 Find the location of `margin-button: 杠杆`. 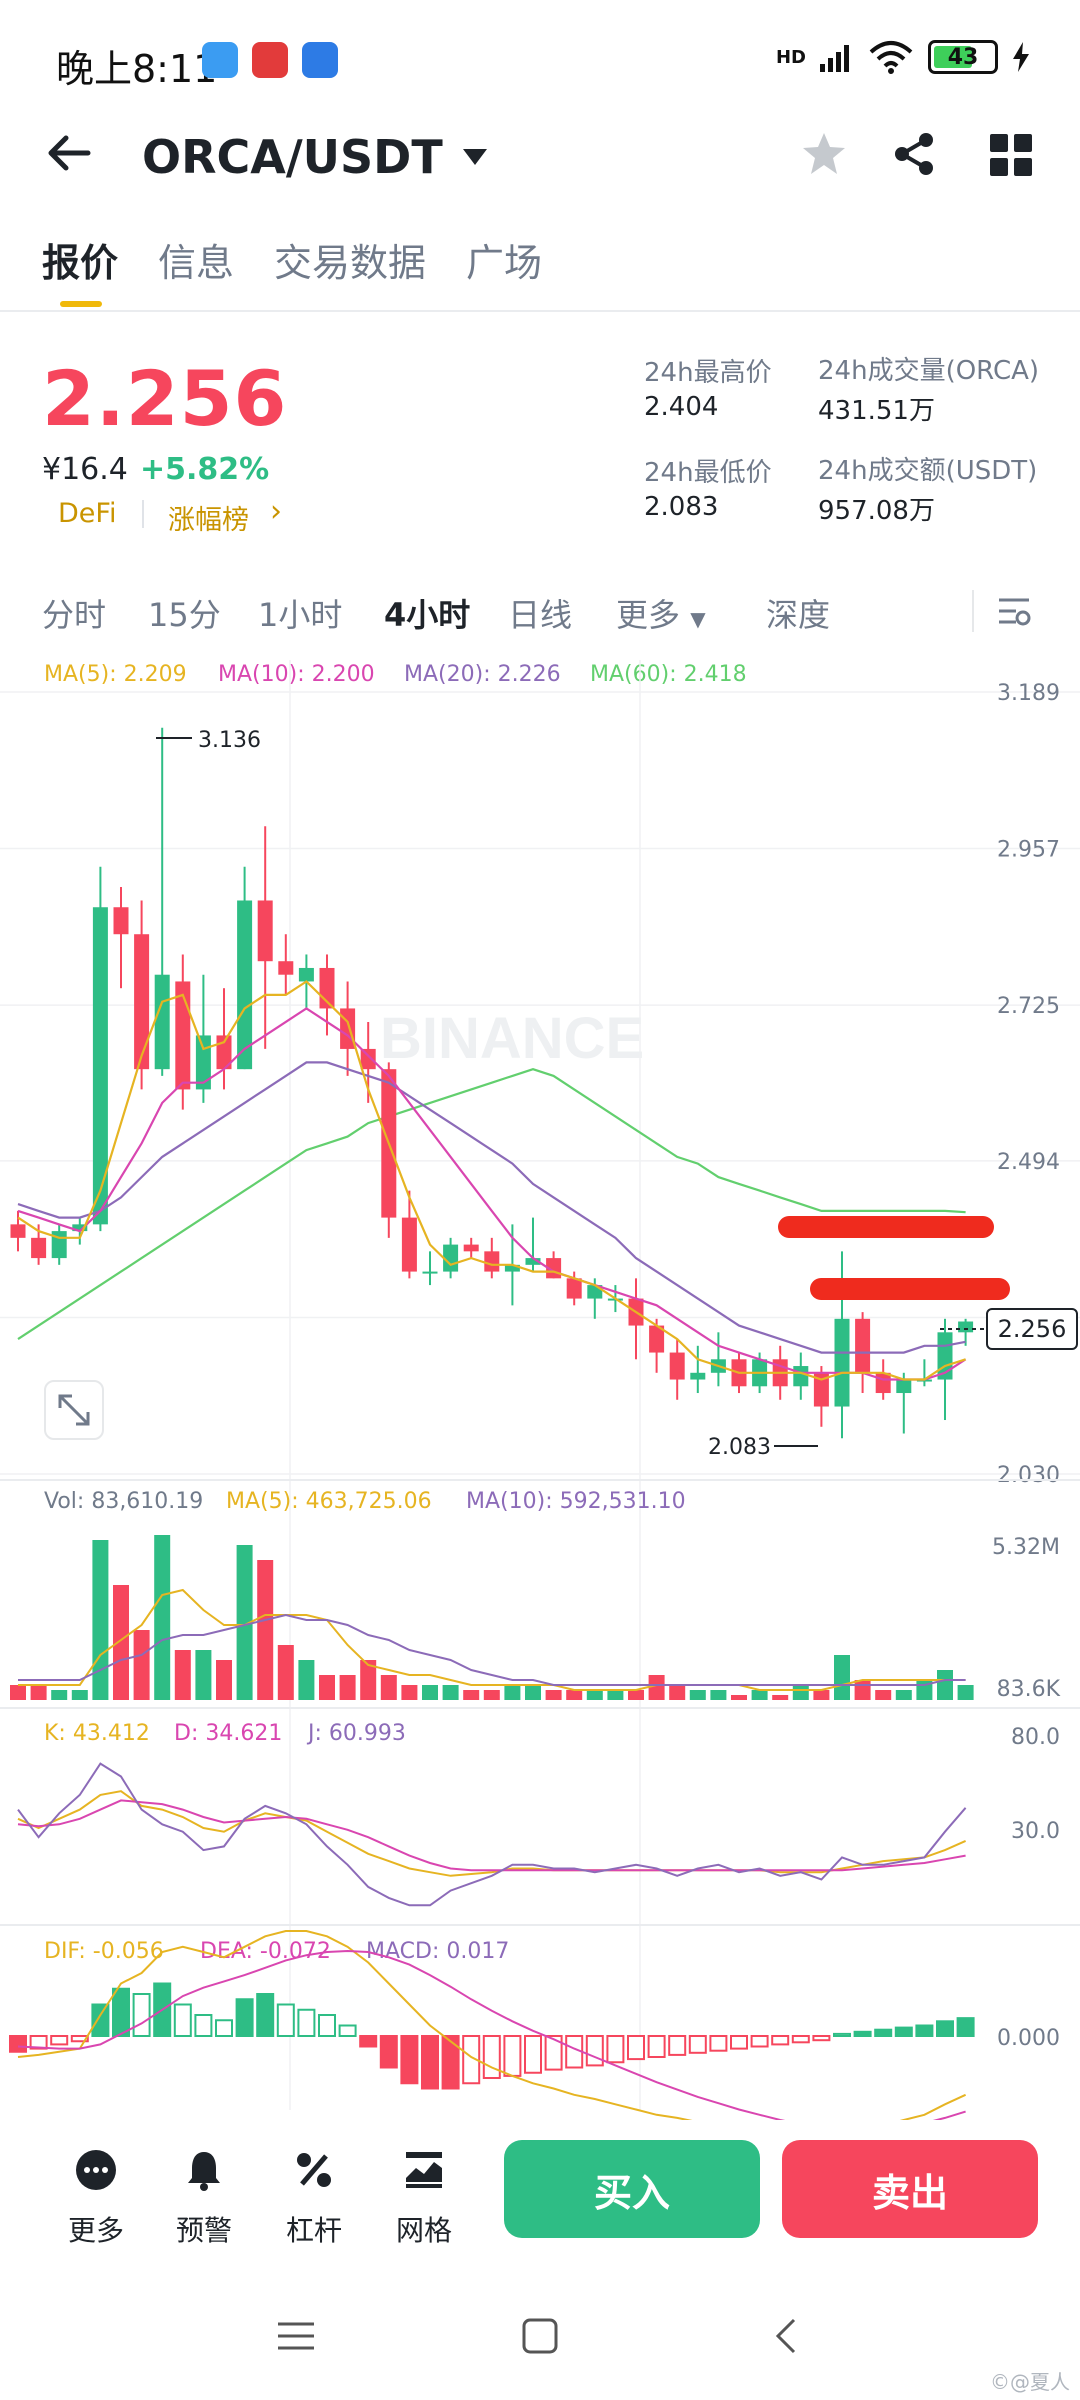

margin-button: 杠杆 is located at coordinates (314, 2198).